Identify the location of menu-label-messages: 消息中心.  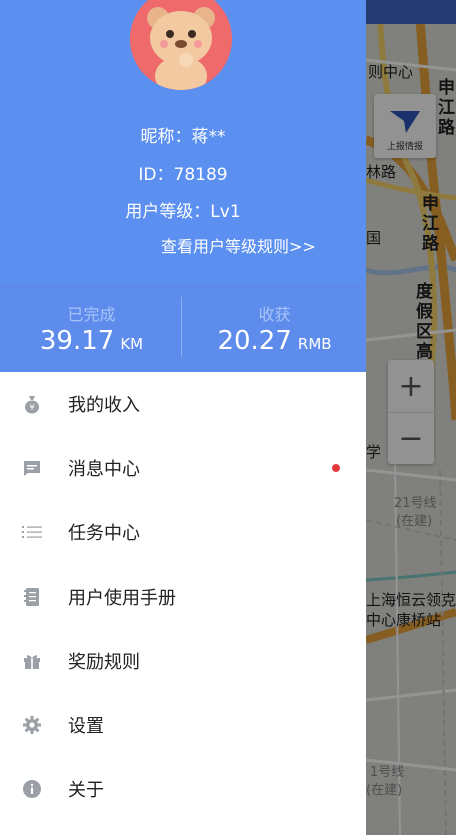
(104, 470).